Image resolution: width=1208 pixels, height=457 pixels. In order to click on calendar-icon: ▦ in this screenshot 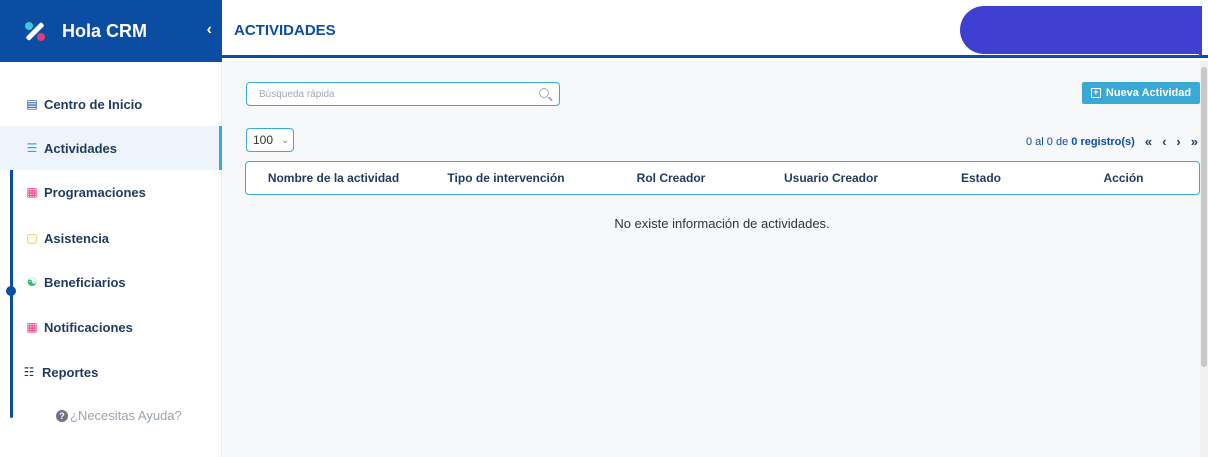, I will do `click(32, 192)`.